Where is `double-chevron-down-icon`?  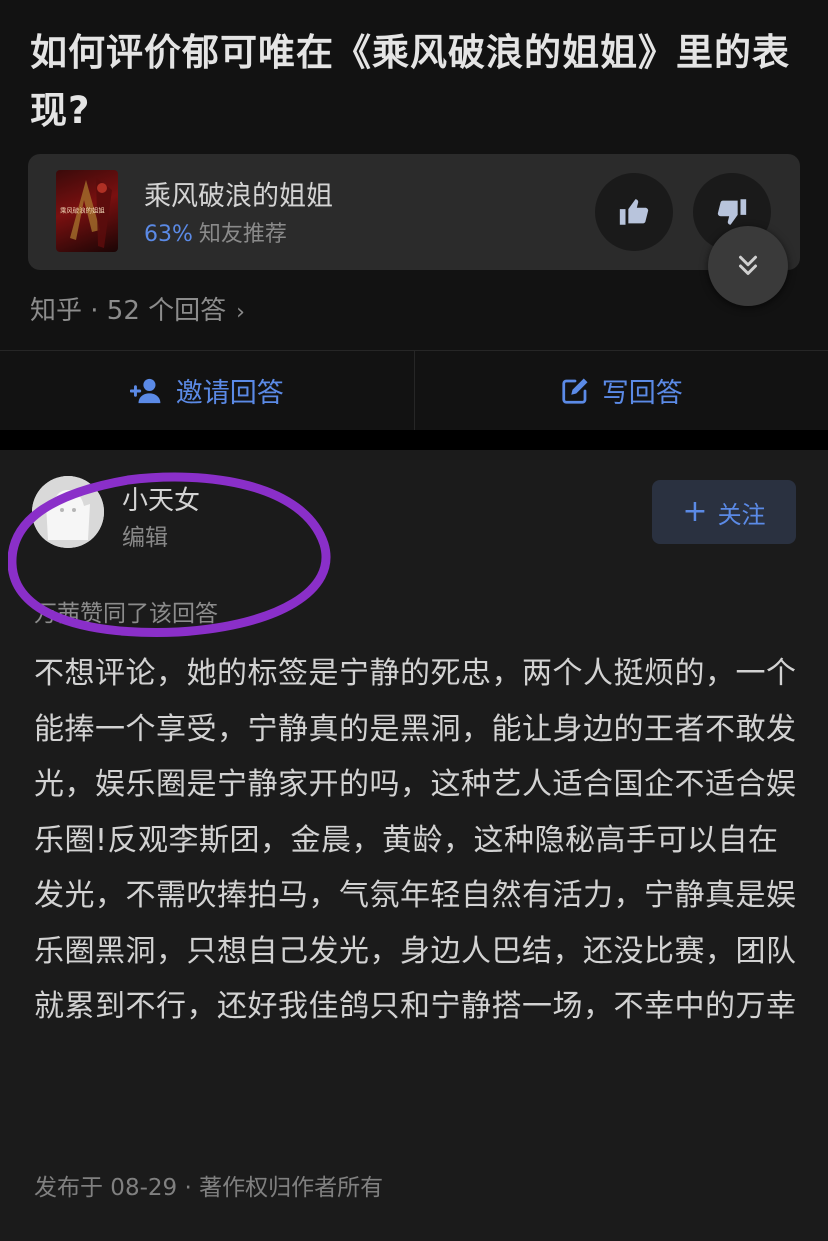 double-chevron-down-icon is located at coordinates (748, 265).